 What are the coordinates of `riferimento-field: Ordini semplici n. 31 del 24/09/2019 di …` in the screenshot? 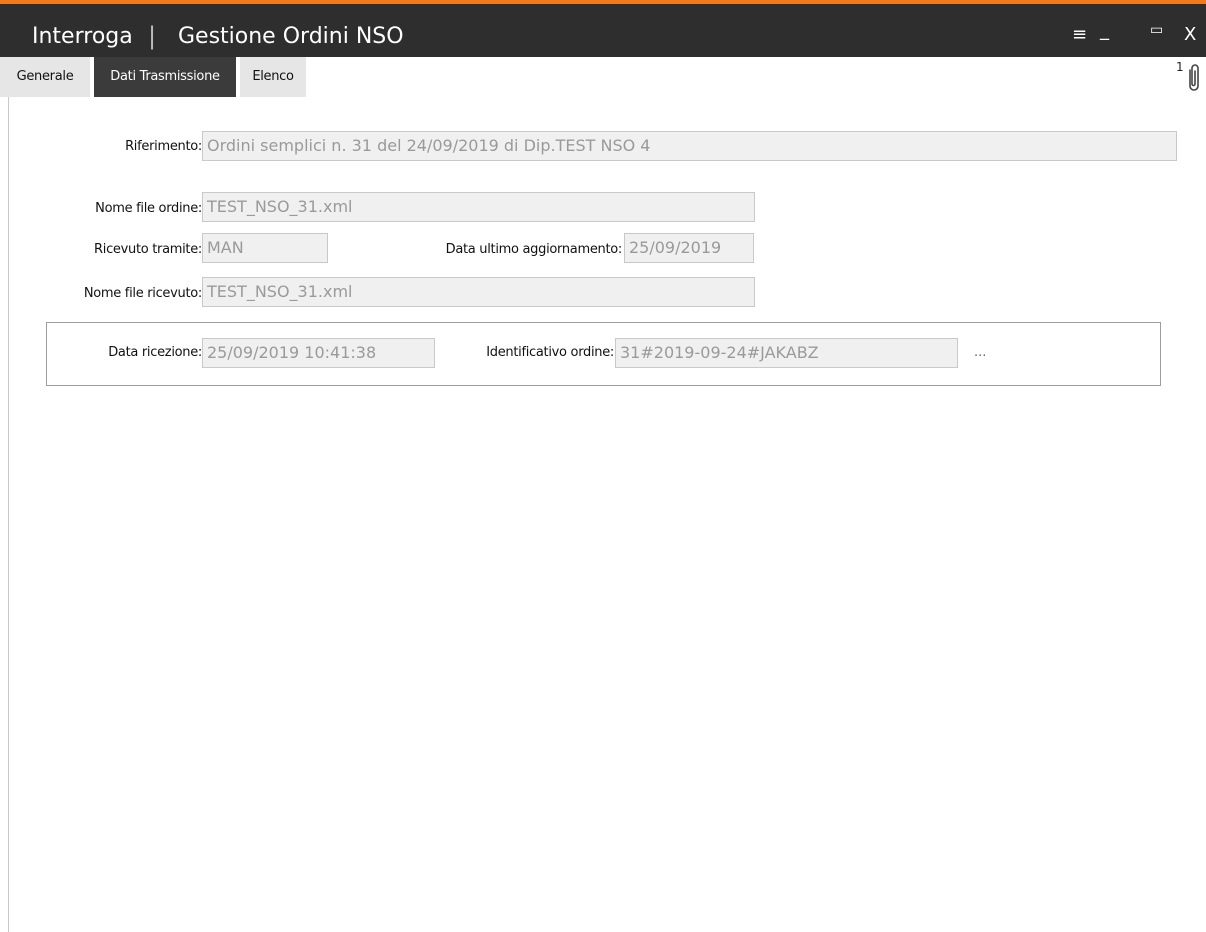 It's located at (689, 146).